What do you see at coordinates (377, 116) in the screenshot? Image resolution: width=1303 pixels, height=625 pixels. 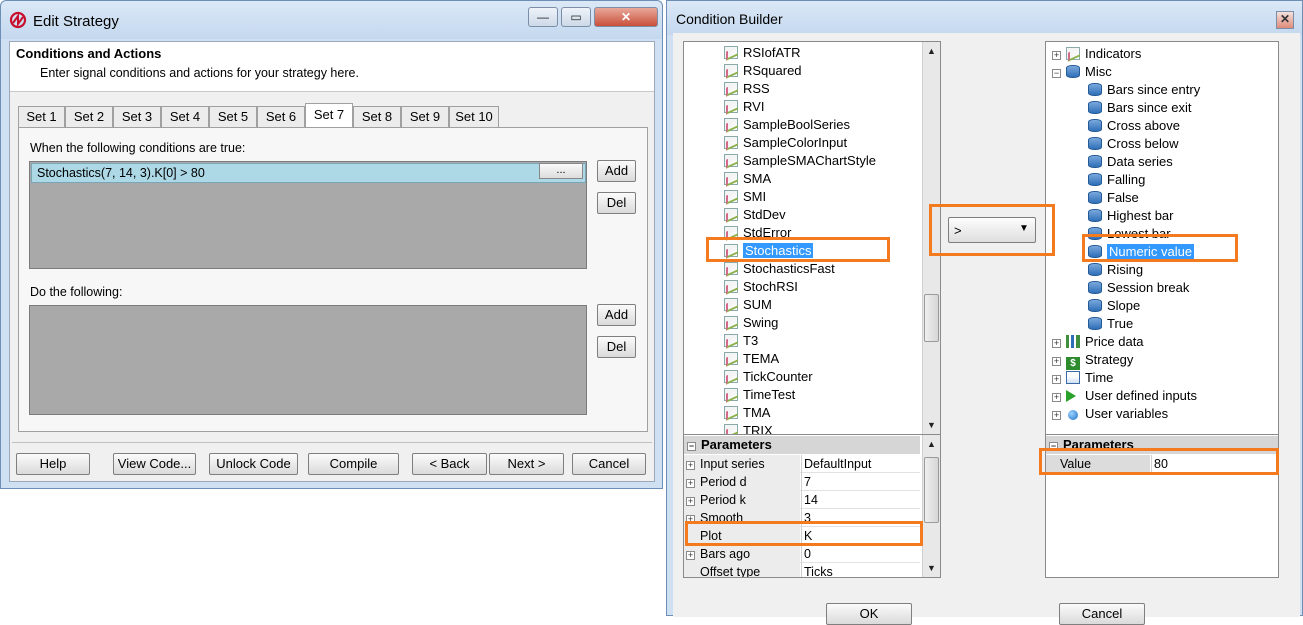 I see `tab-set-8: Set 8` at bounding box center [377, 116].